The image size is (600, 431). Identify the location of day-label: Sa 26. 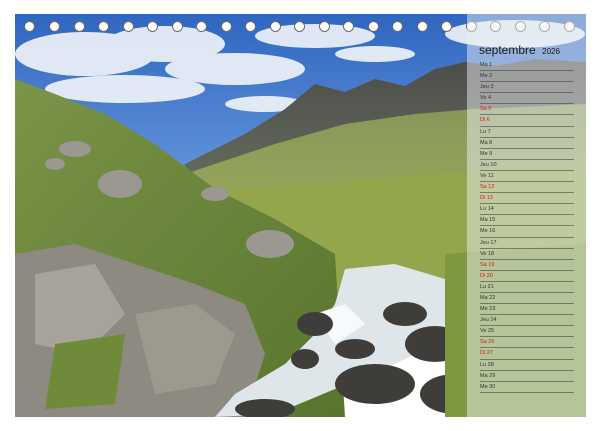
(487, 342).